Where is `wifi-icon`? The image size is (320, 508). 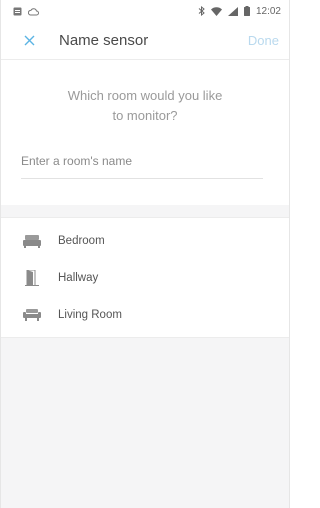
wifi-icon is located at coordinates (216, 11).